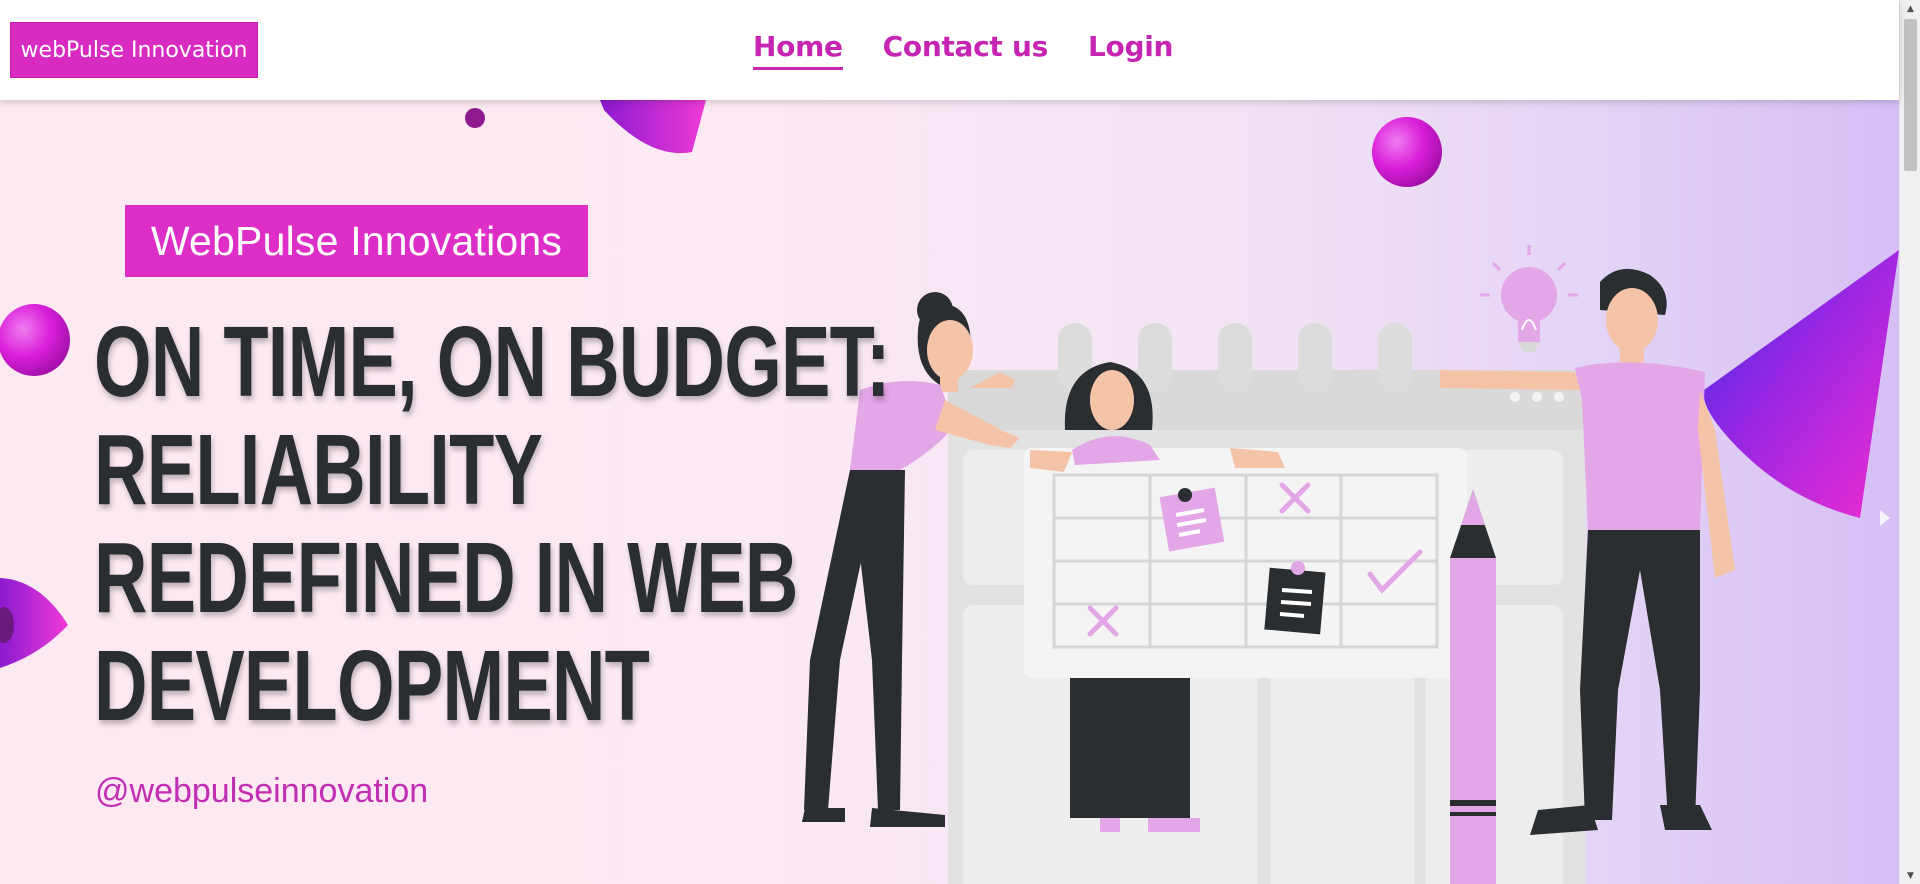 The height and width of the screenshot is (884, 1920). What do you see at coordinates (446, 578) in the screenshot?
I see `headline-line: Redefined in Web` at bounding box center [446, 578].